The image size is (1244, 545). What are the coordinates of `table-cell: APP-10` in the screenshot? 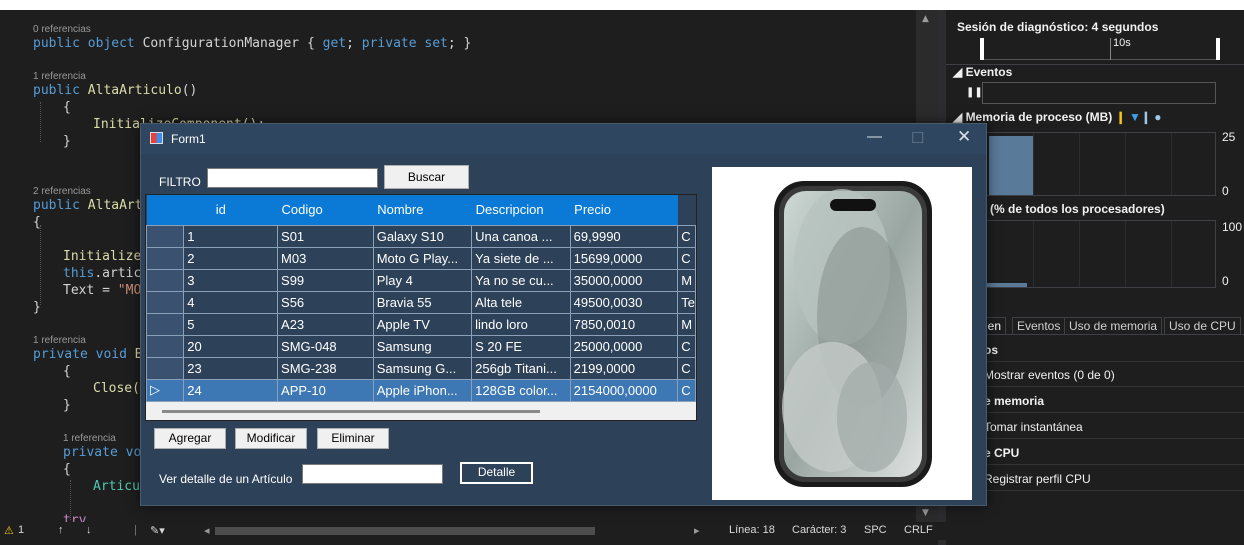 It's located at (325, 390).